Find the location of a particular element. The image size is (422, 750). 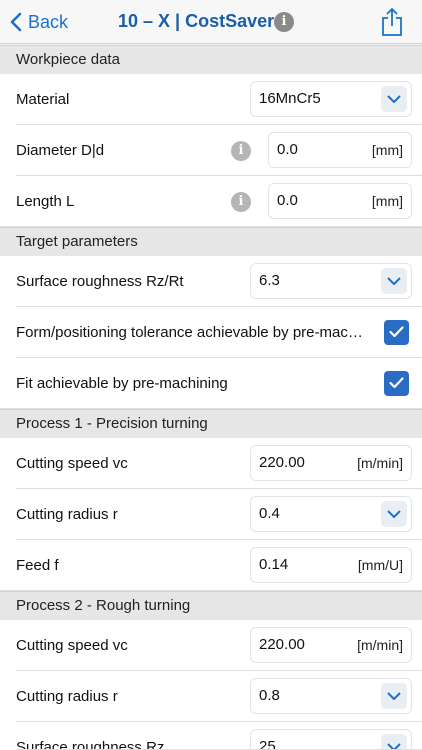

p1-radius-select: 0.4 is located at coordinates (331, 514).